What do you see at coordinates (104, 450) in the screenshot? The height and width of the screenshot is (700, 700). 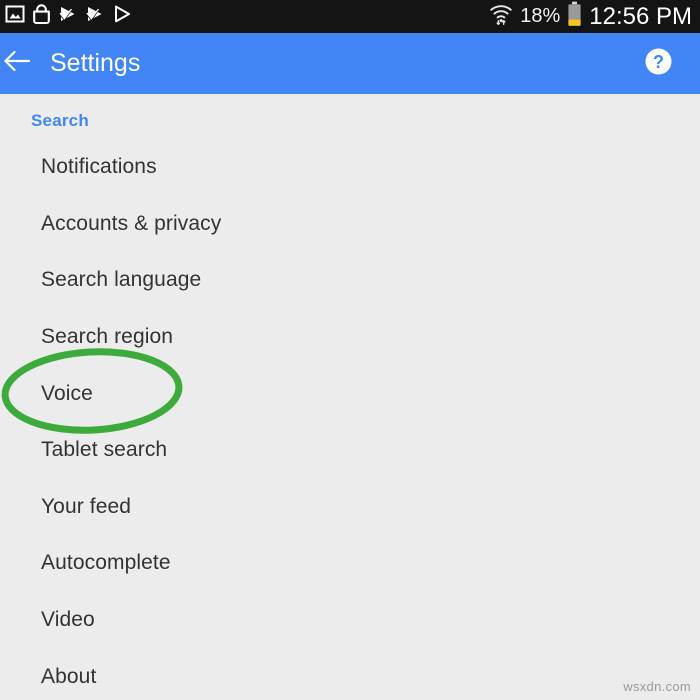 I see `list-item-label: Tablet search` at bounding box center [104, 450].